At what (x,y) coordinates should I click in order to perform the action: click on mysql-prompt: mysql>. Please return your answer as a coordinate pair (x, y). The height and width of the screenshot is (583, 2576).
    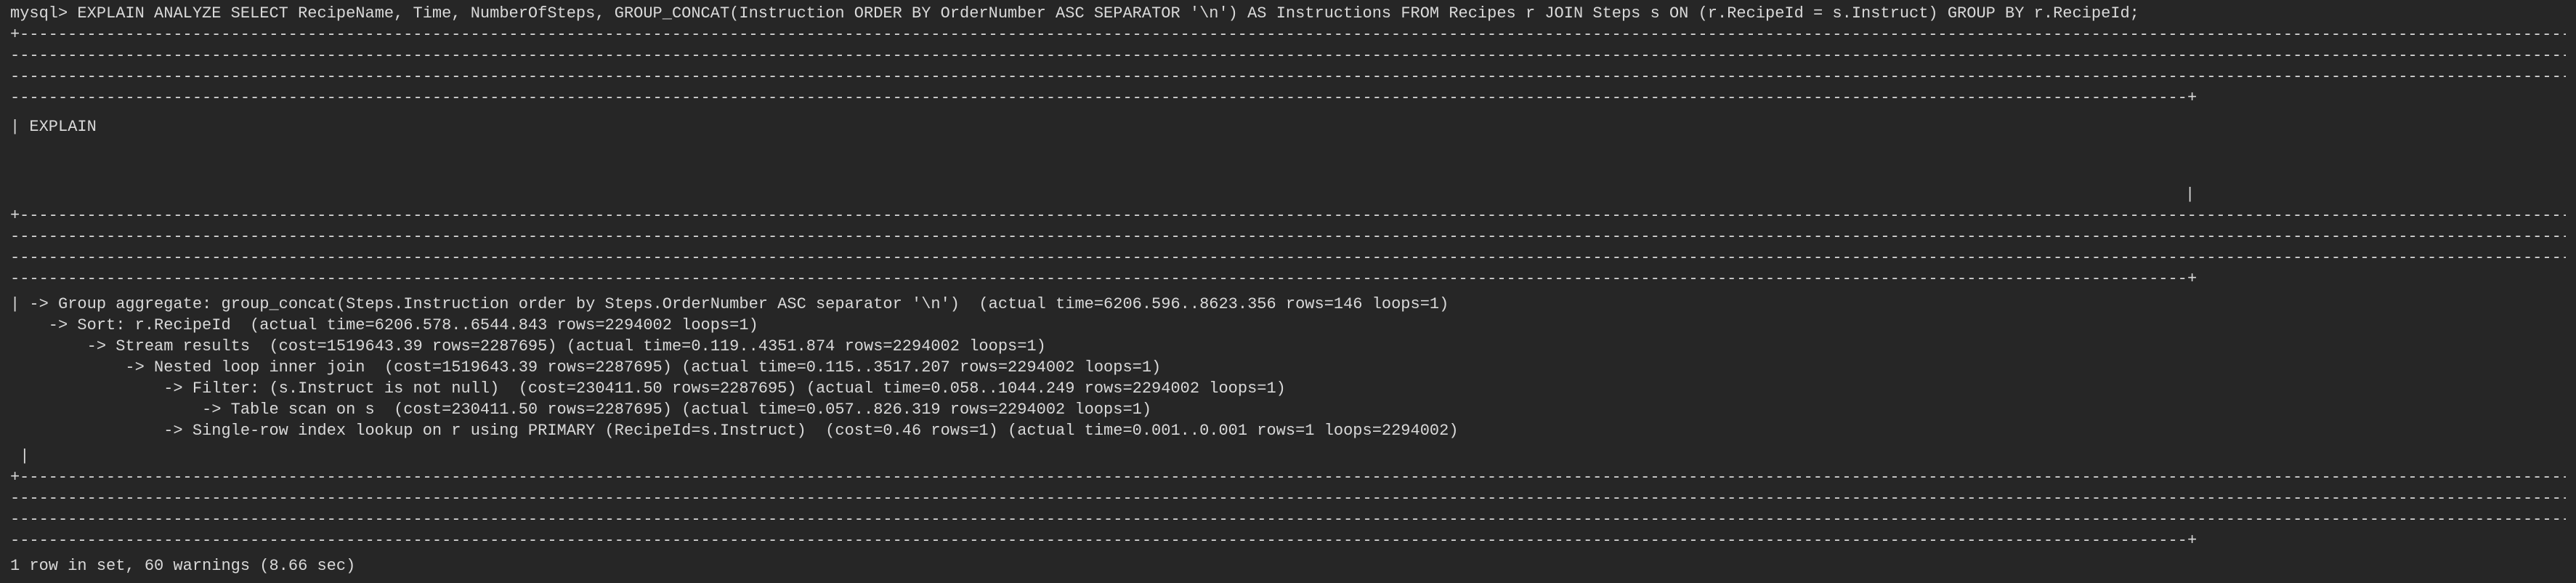
    Looking at the image, I should click on (44, 13).